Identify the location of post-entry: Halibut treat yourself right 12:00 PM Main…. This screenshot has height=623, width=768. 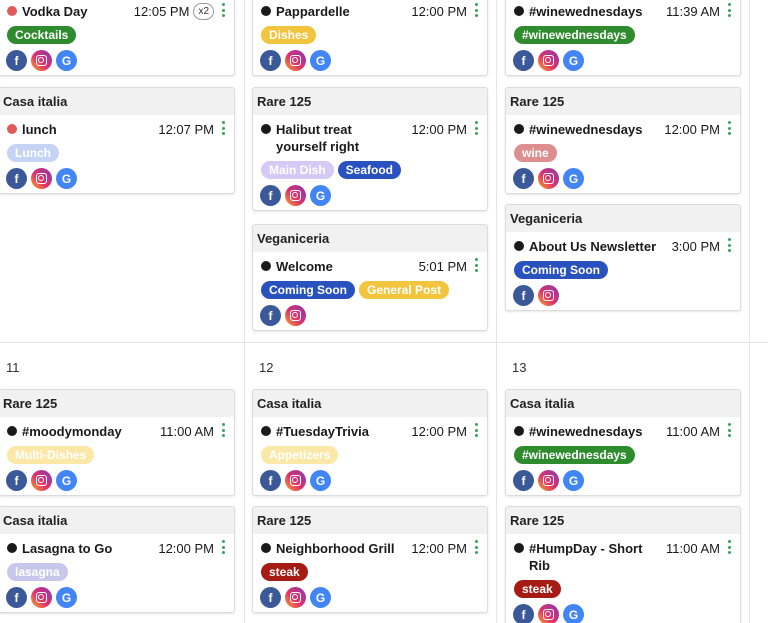
(370, 162).